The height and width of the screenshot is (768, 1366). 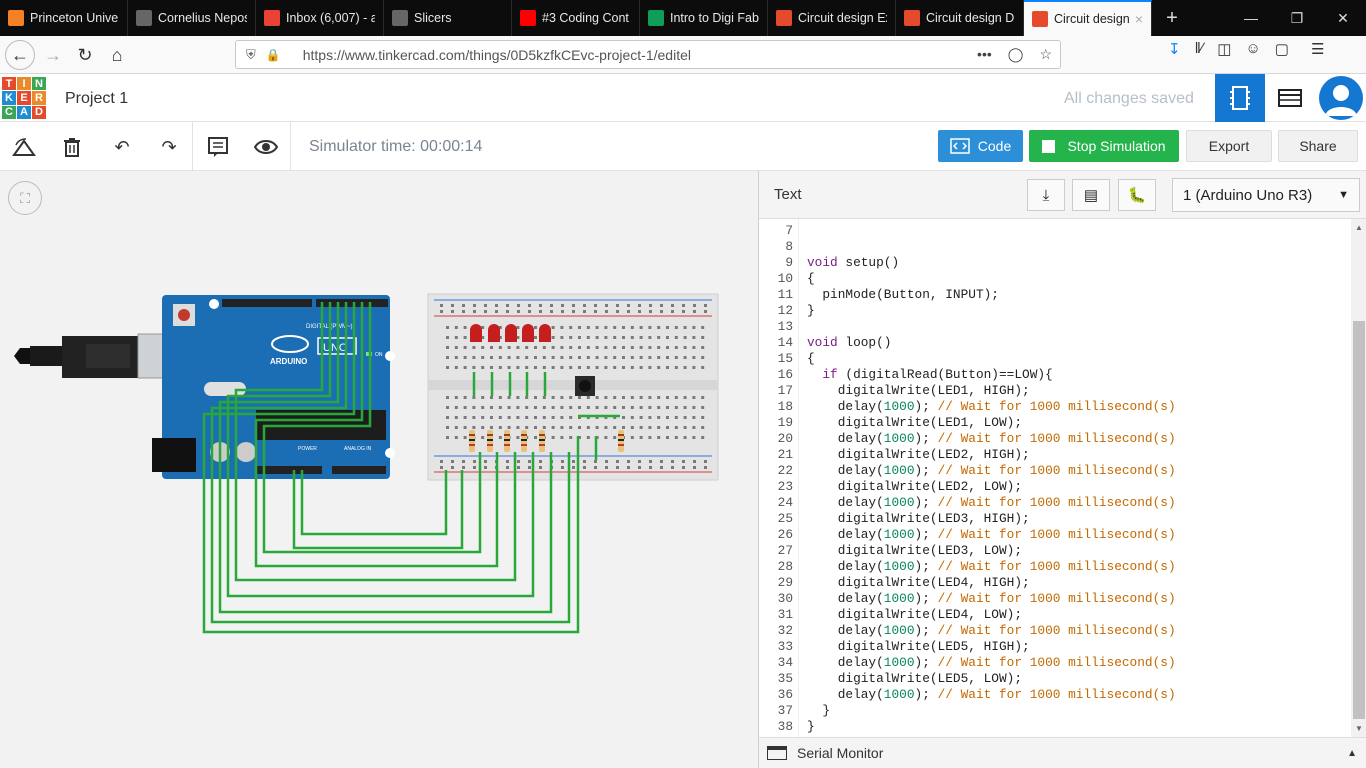 What do you see at coordinates (1055, 279) in the screenshot?
I see `code-line: 10 {` at bounding box center [1055, 279].